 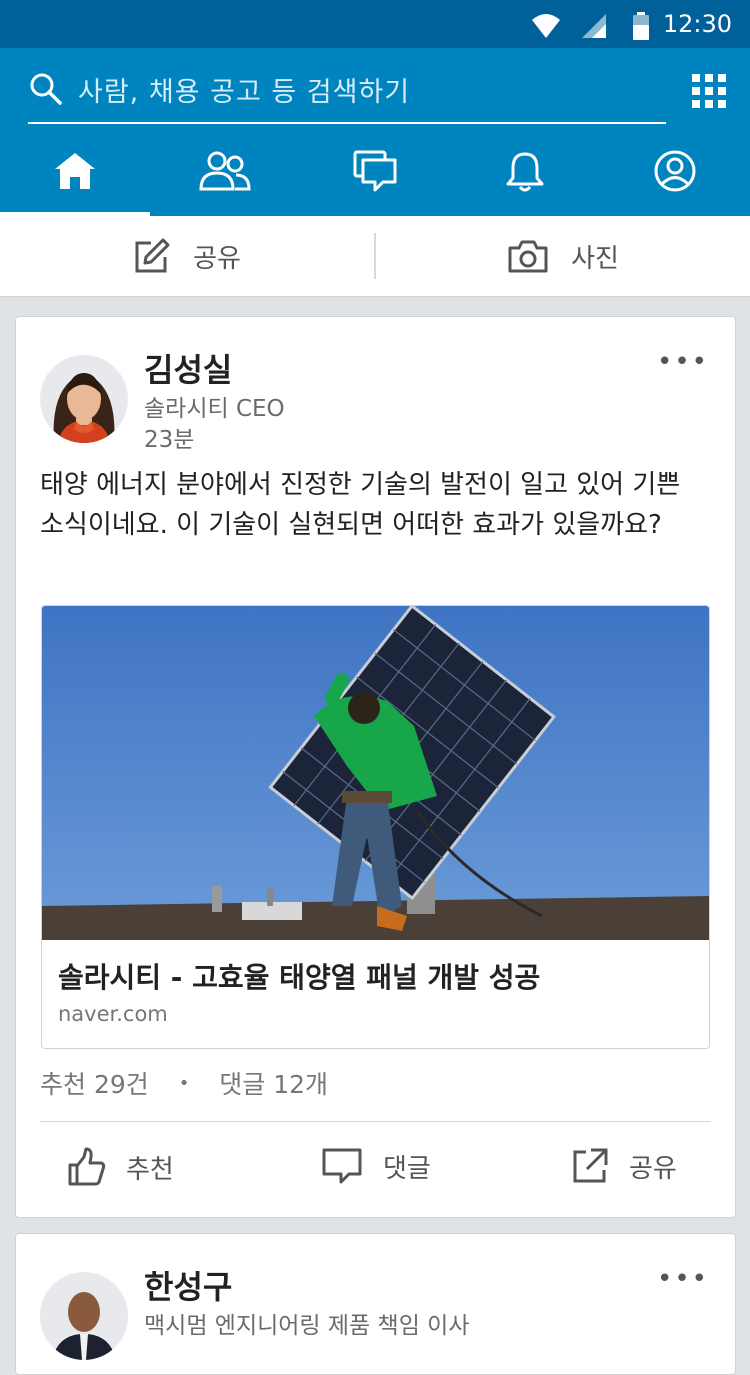 What do you see at coordinates (546, 26) in the screenshot?
I see `wifi-icon` at bounding box center [546, 26].